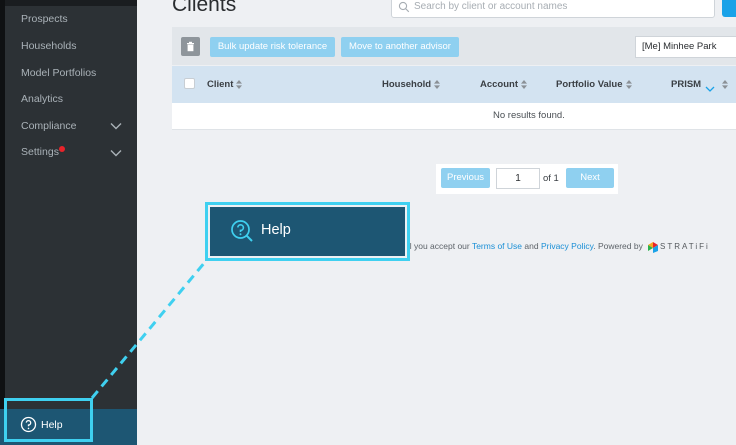 This screenshot has width=736, height=445. What do you see at coordinates (2, 222) in the screenshot?
I see `sidebar-edge` at bounding box center [2, 222].